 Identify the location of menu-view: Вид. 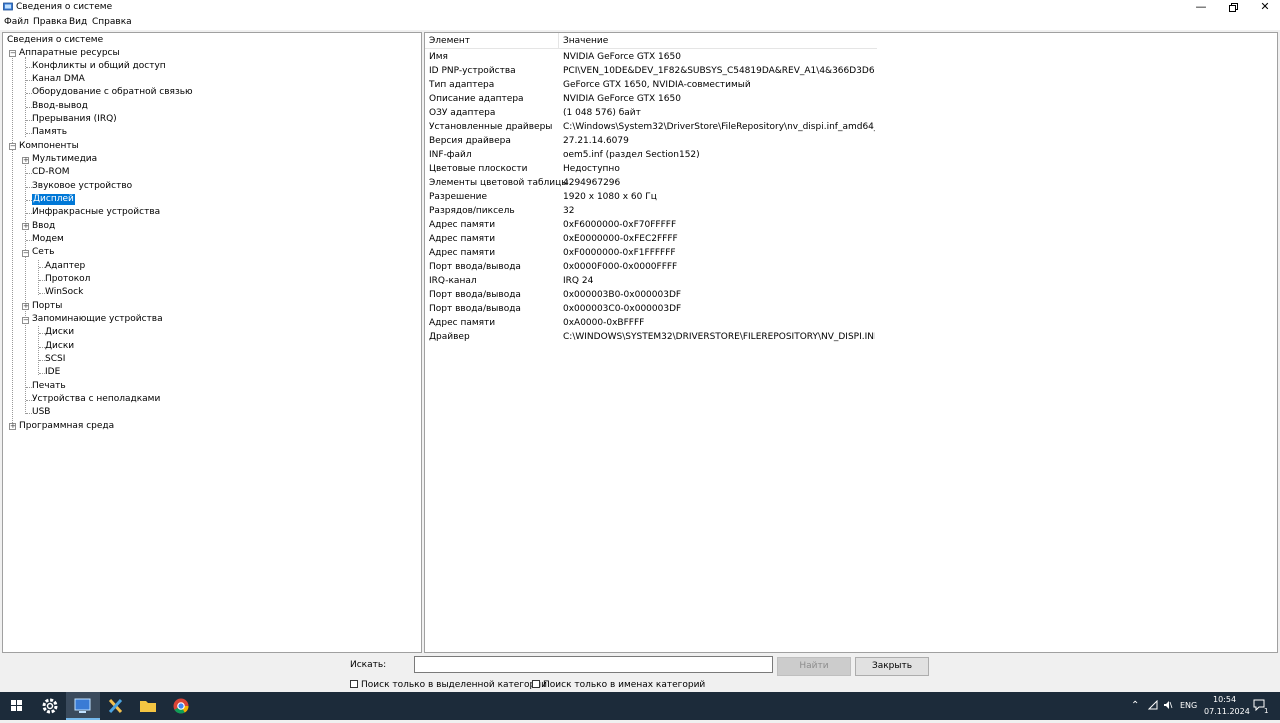
(78, 22).